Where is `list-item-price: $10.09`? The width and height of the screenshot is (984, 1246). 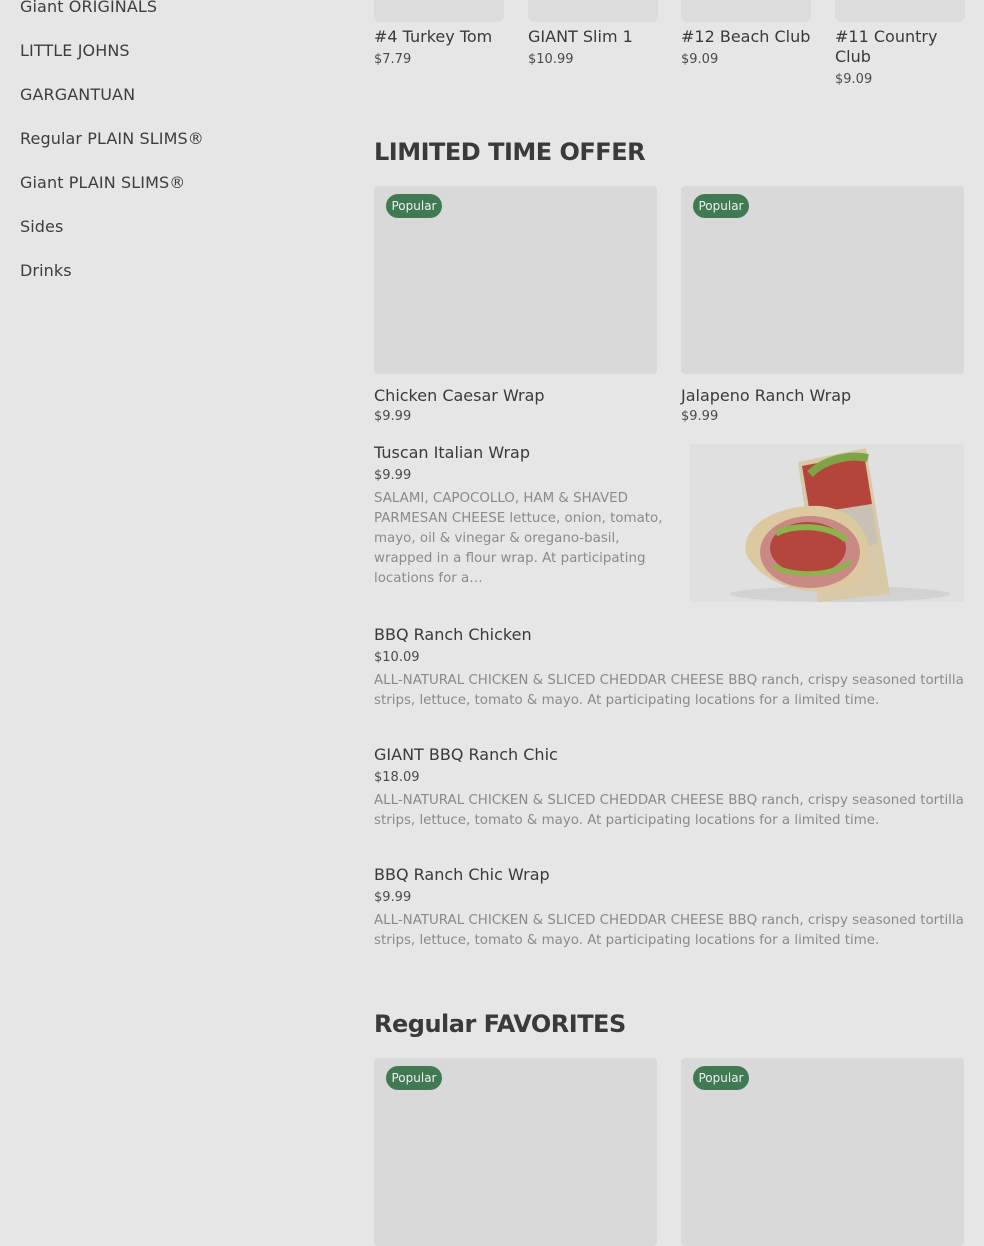
list-item-price: $10.09 is located at coordinates (397, 657).